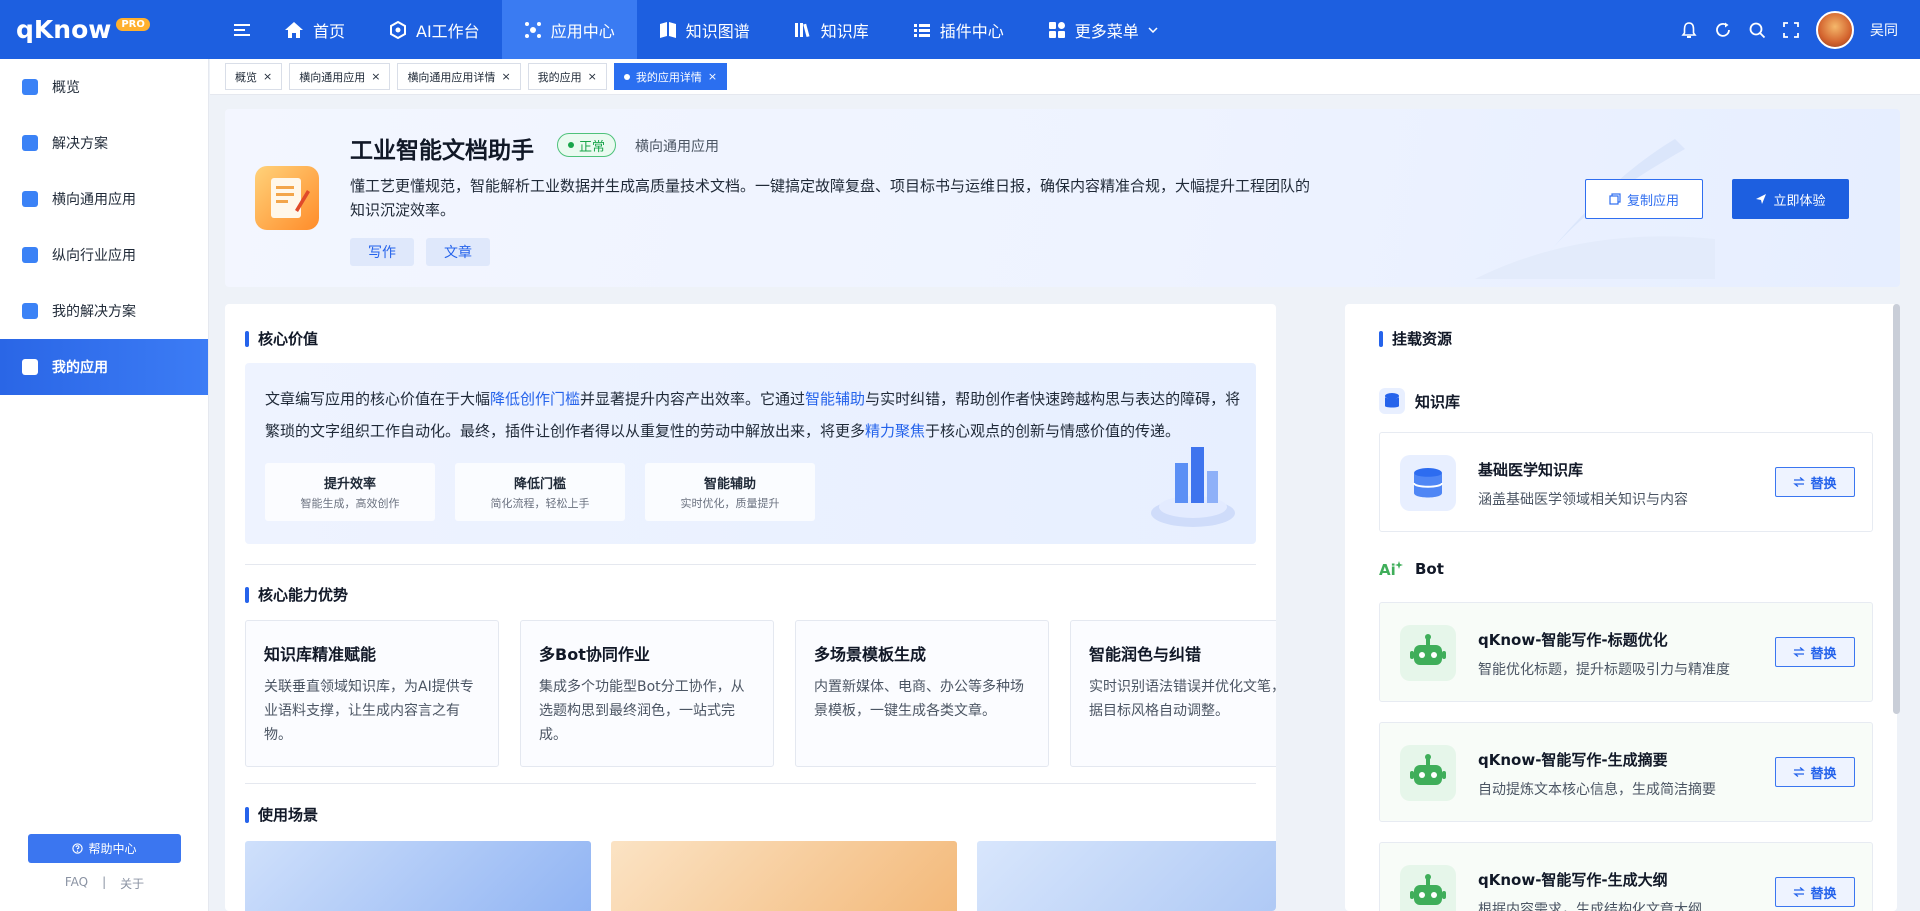  I want to click on sidebar-item-vertical-apps: 纵向行业应用, so click(104, 255).